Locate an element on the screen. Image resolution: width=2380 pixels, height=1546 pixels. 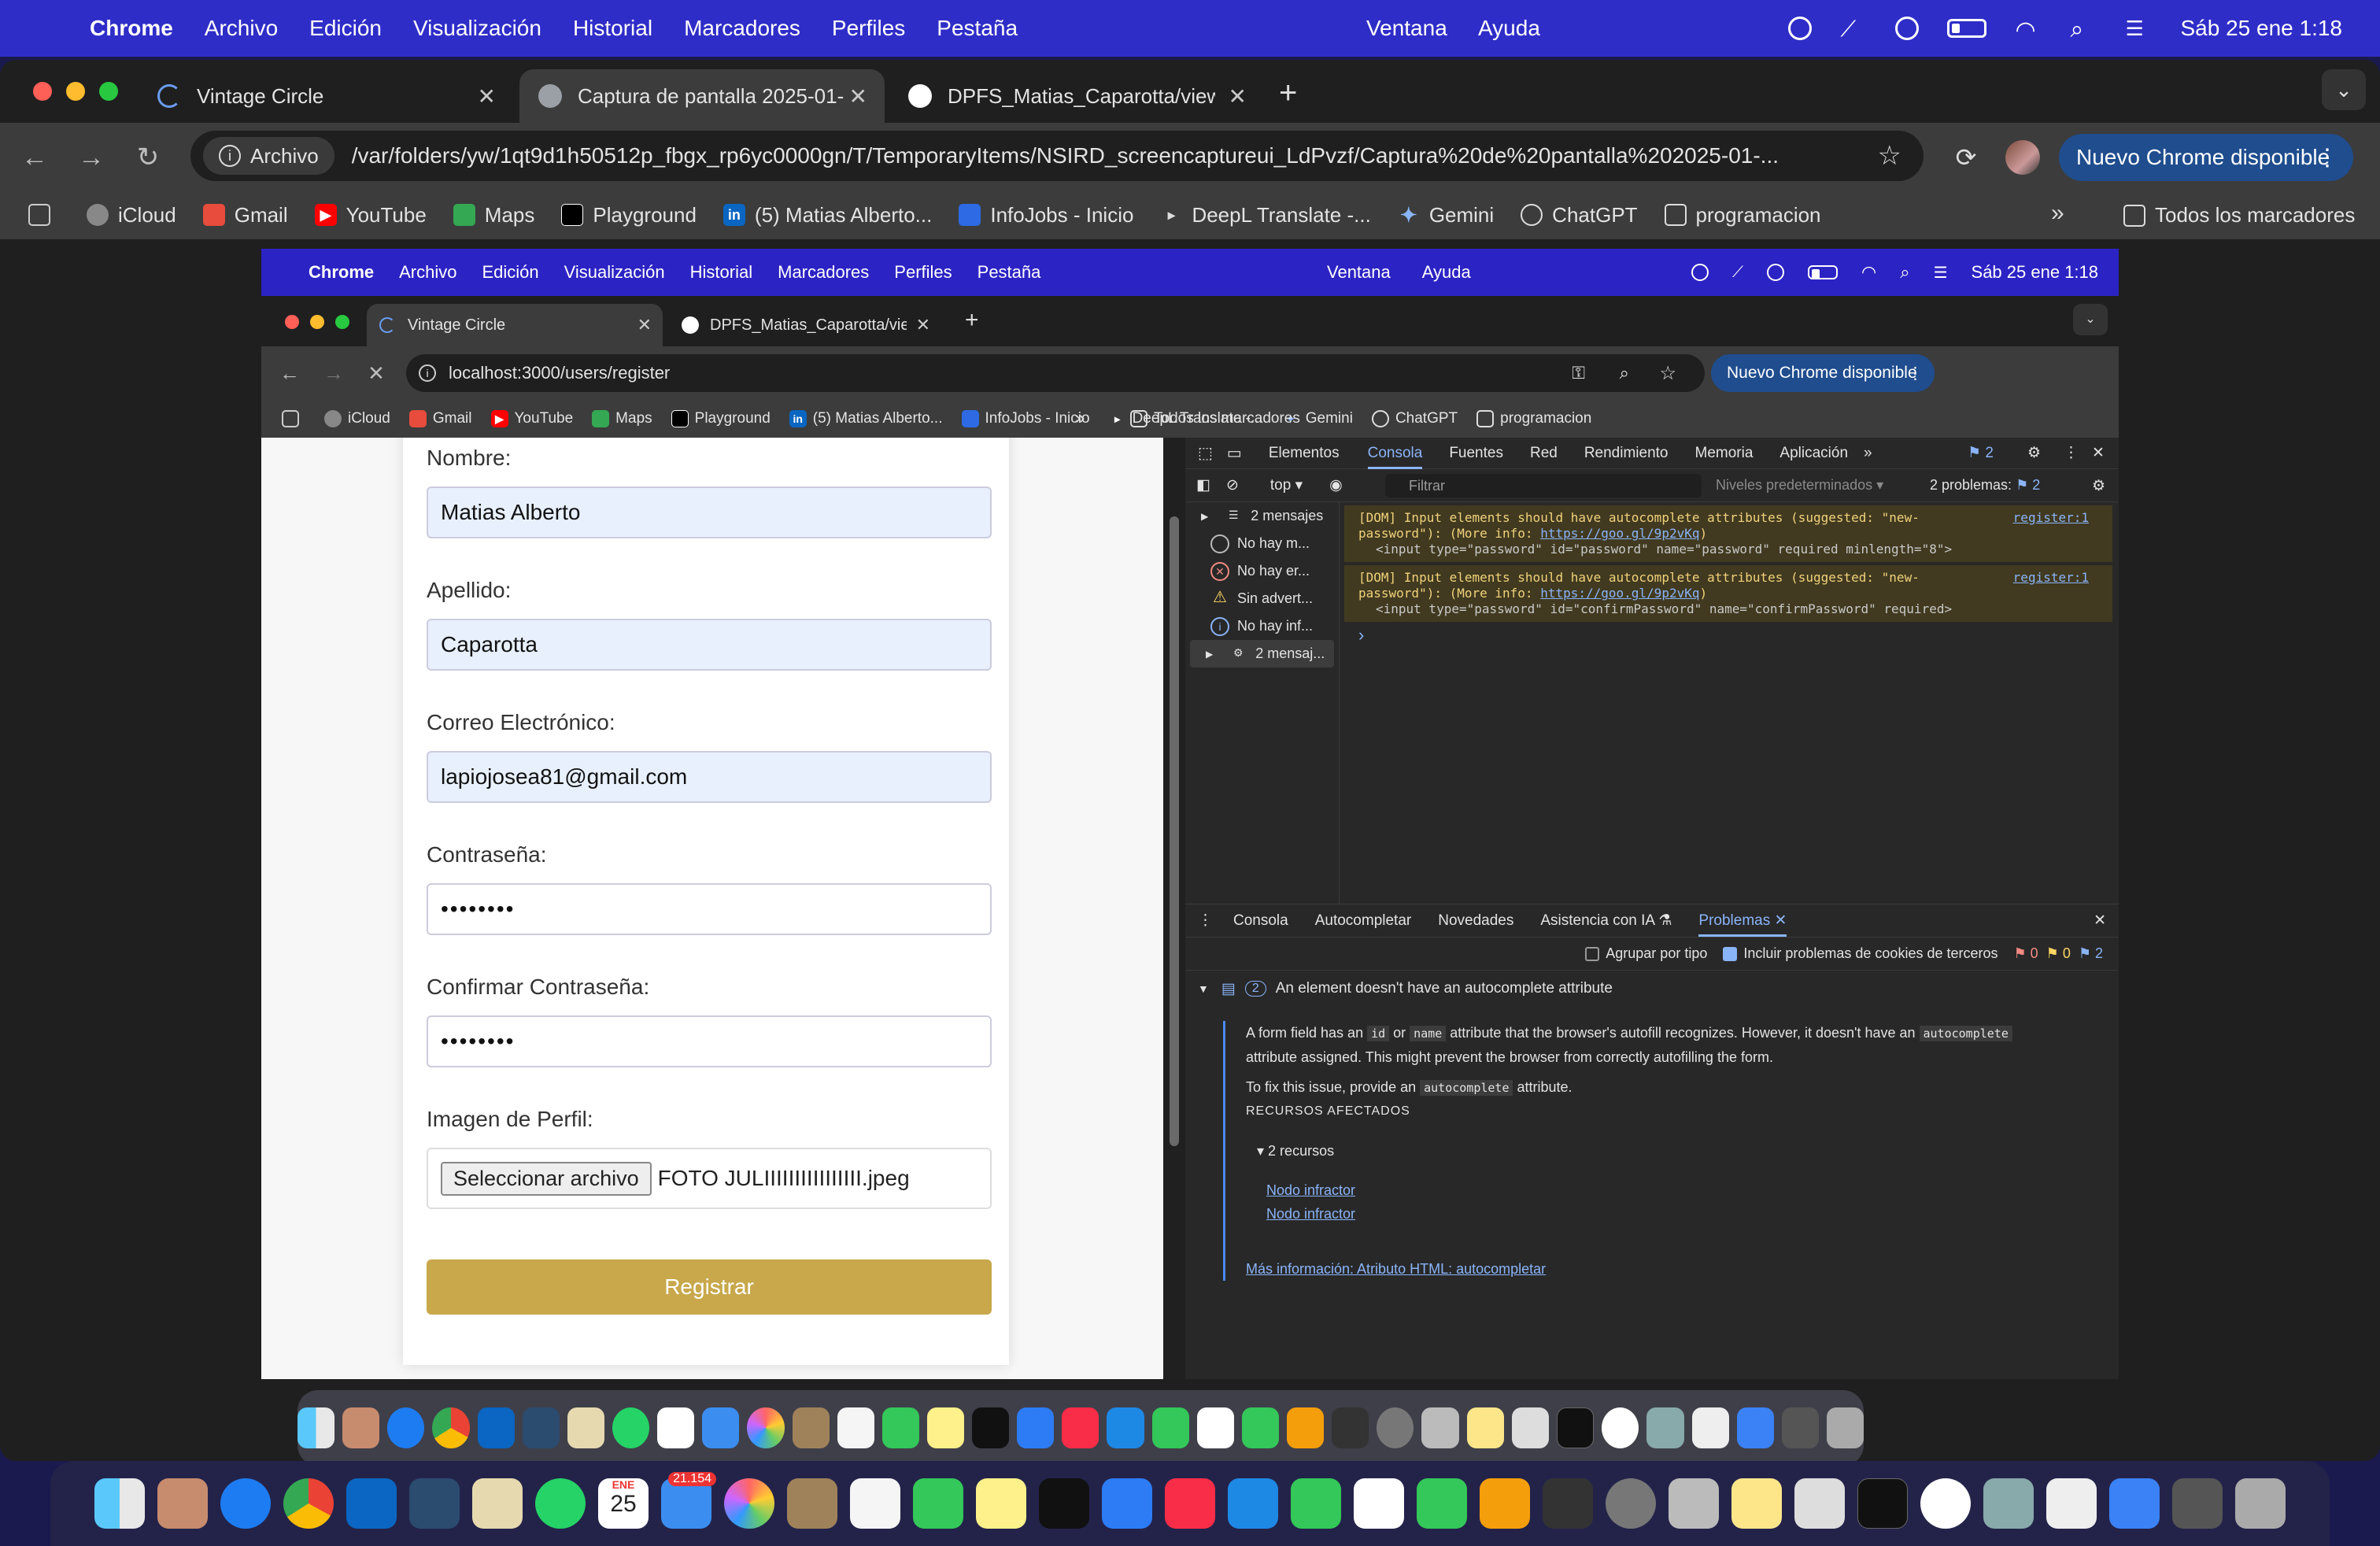
page-scrollbar is located at coordinates (1174, 908).